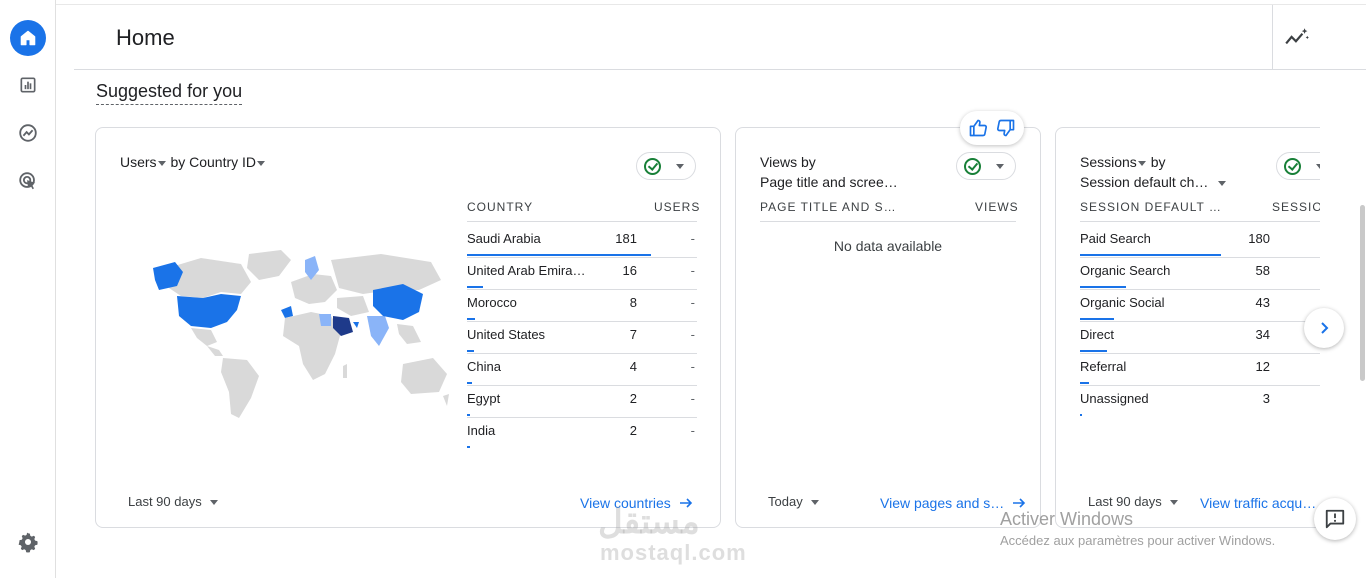 This screenshot has width=1366, height=578. I want to click on table-row: Morocco 8 -, so click(582, 306).